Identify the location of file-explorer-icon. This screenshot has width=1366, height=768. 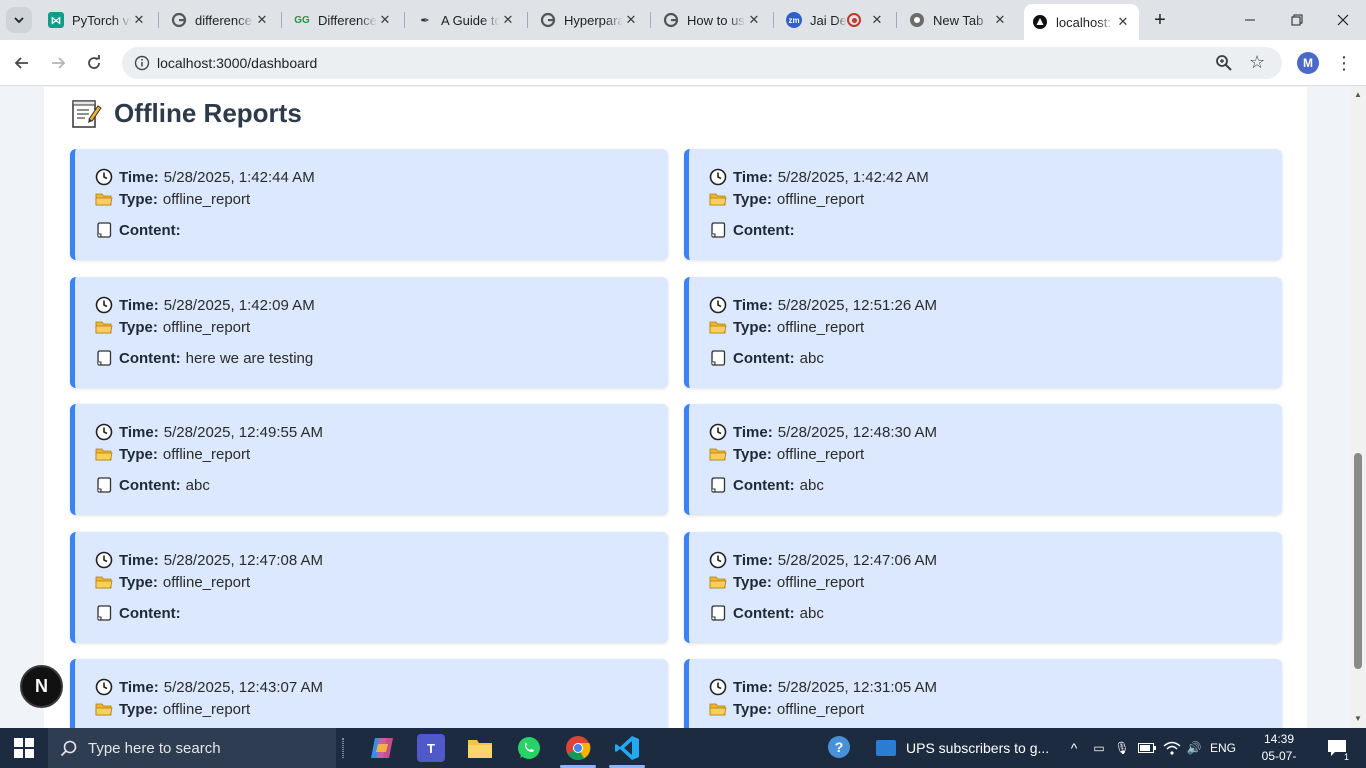
(480, 748).